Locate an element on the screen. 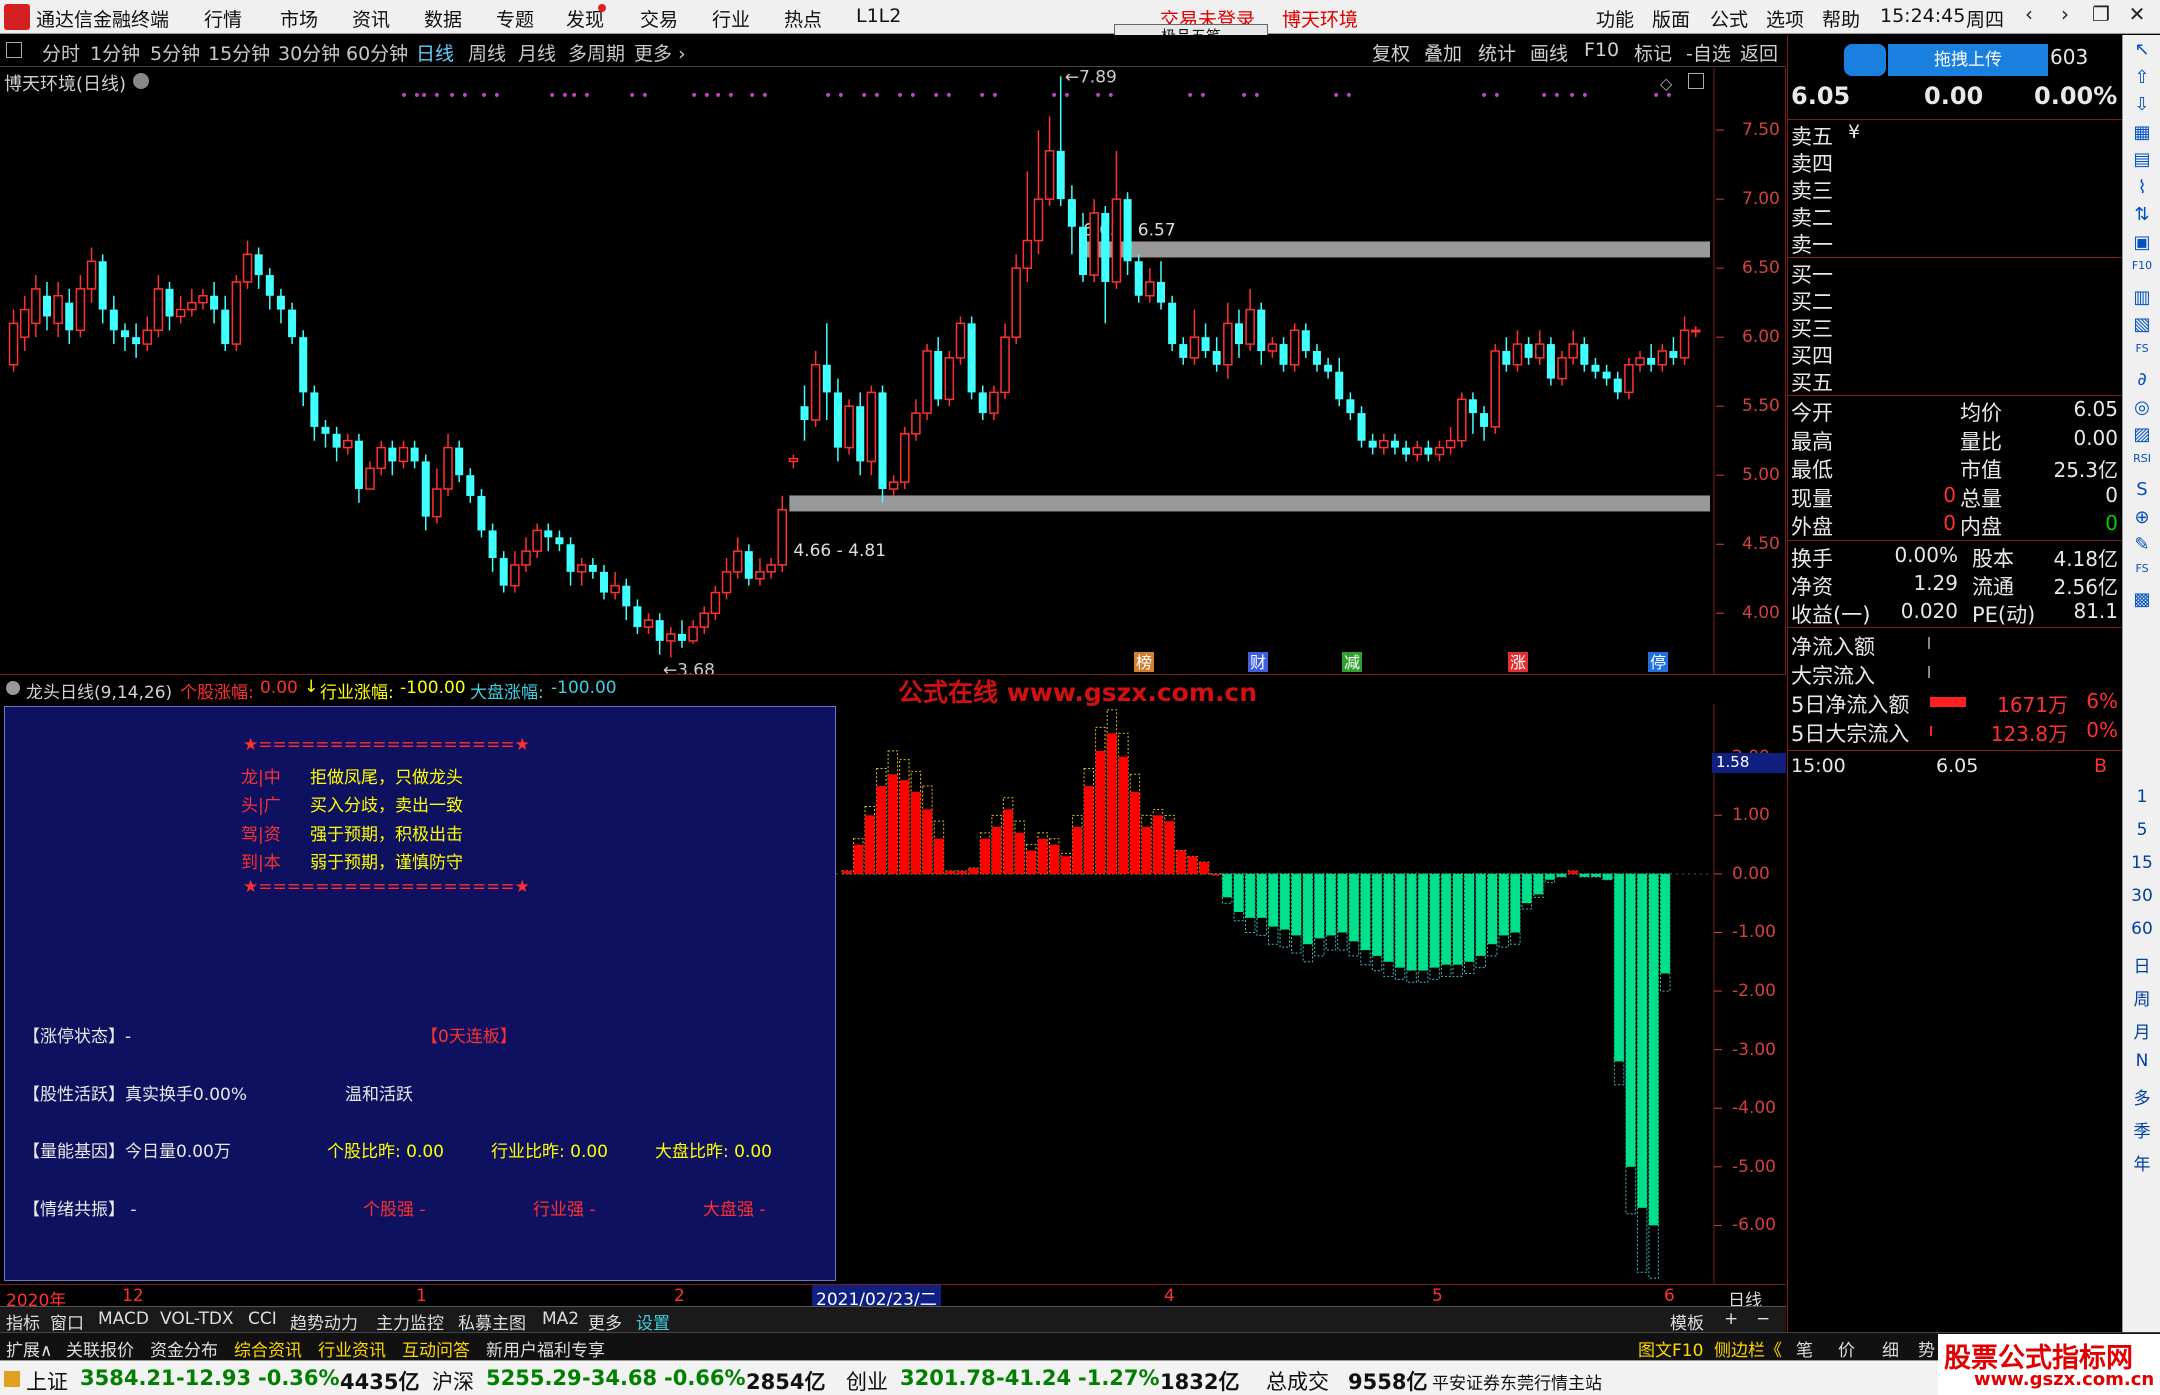 This screenshot has height=1395, width=2160. sidebar-period: 15 is located at coordinates (2141, 863).